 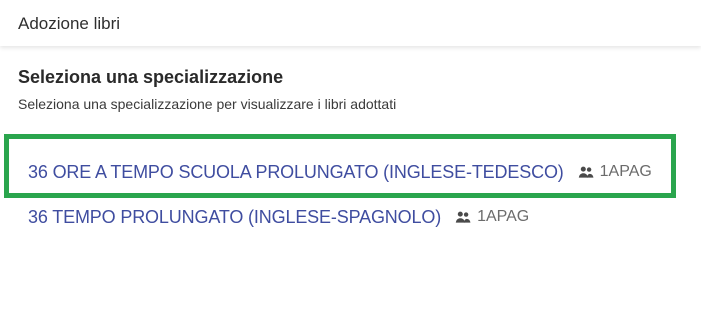 I want to click on app-header: Adozione libri, so click(x=350, y=23).